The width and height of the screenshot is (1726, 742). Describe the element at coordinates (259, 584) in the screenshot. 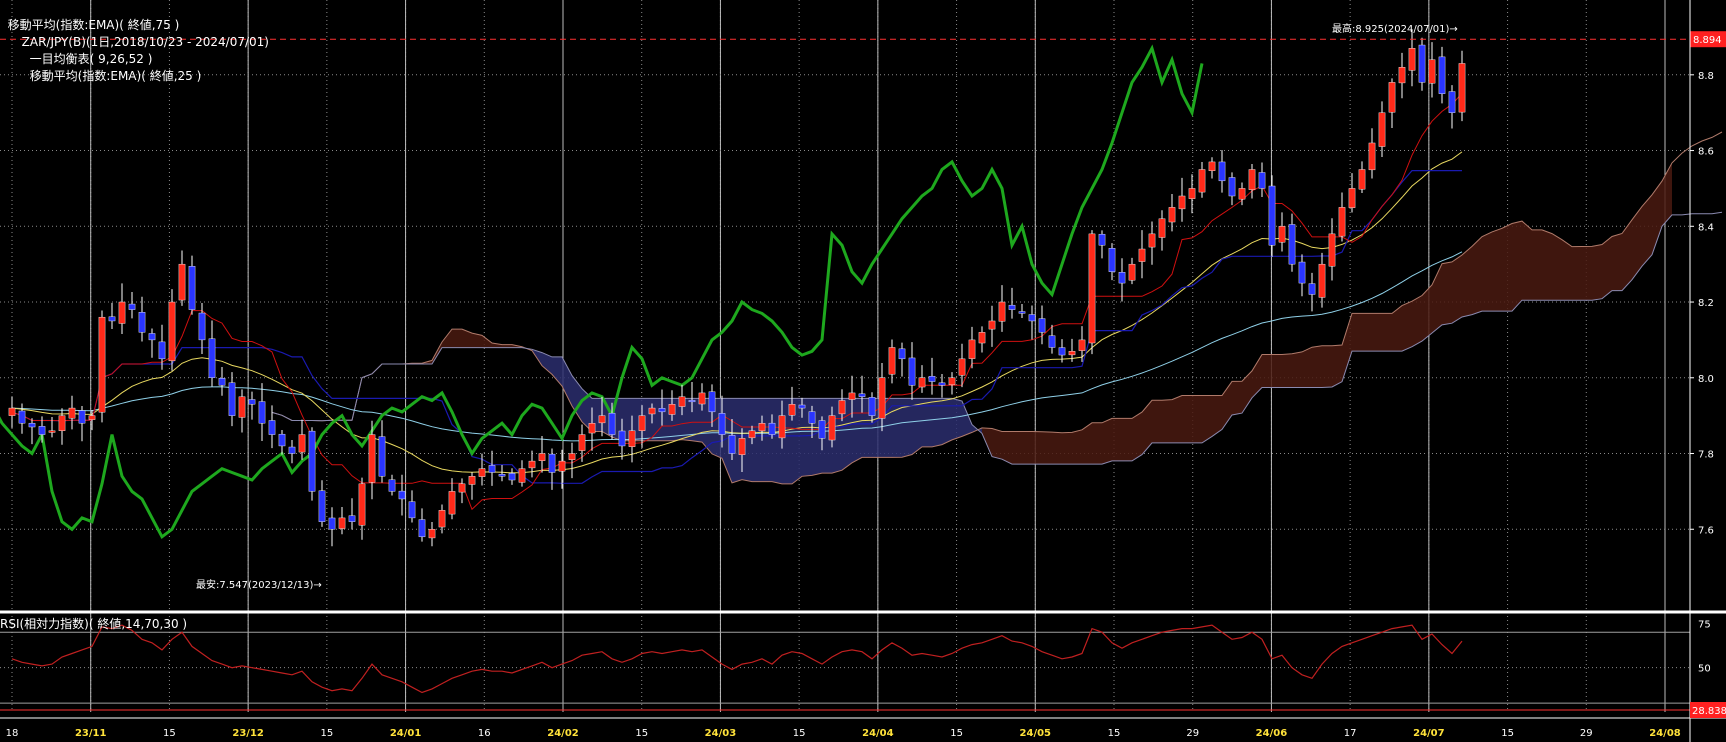

I see `low-annotation: 最安:7.547(2023/12/13)→` at that location.